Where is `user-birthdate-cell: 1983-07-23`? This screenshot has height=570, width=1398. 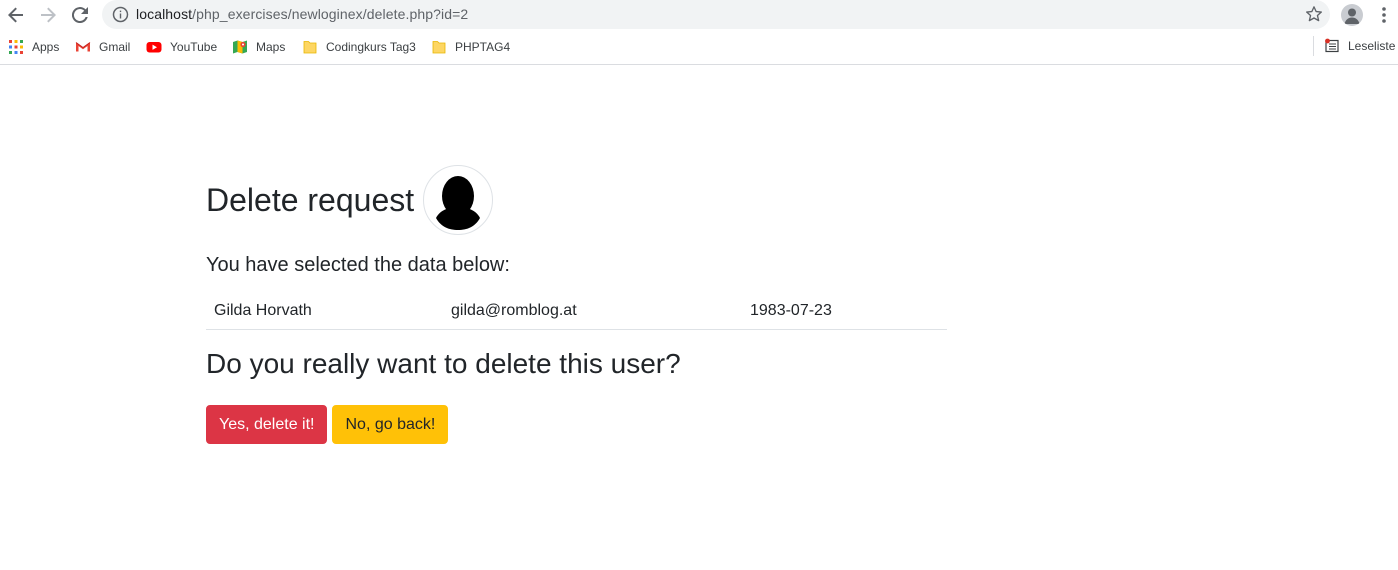 user-birthdate-cell: 1983-07-23 is located at coordinates (844, 311).